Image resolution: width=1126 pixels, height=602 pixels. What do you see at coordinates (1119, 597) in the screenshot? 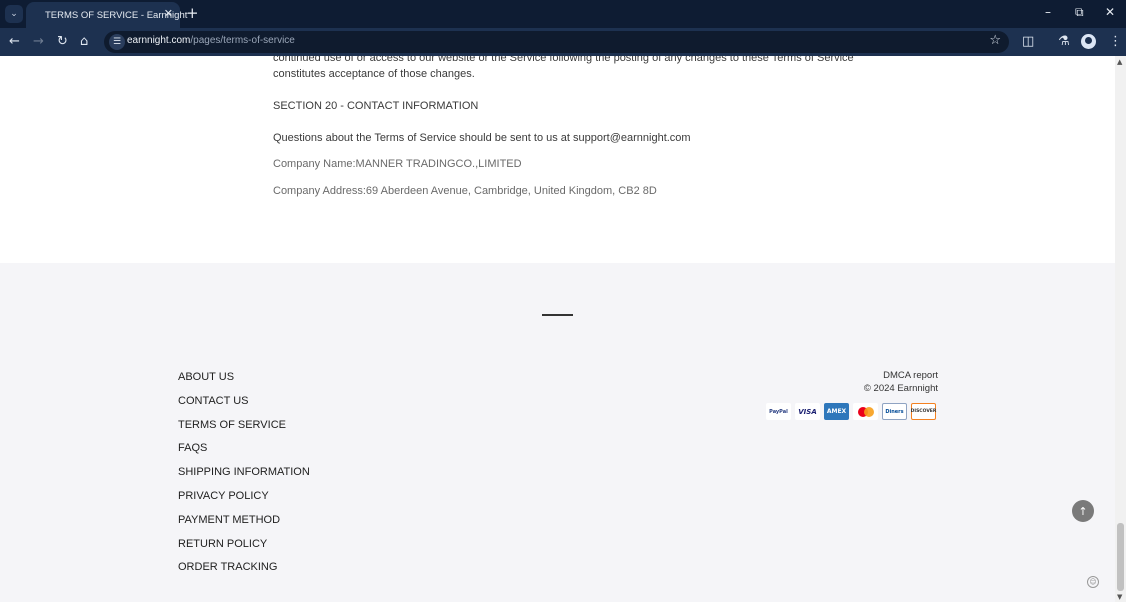
I see `scroll-down-arrow-icon: ▼` at bounding box center [1119, 597].